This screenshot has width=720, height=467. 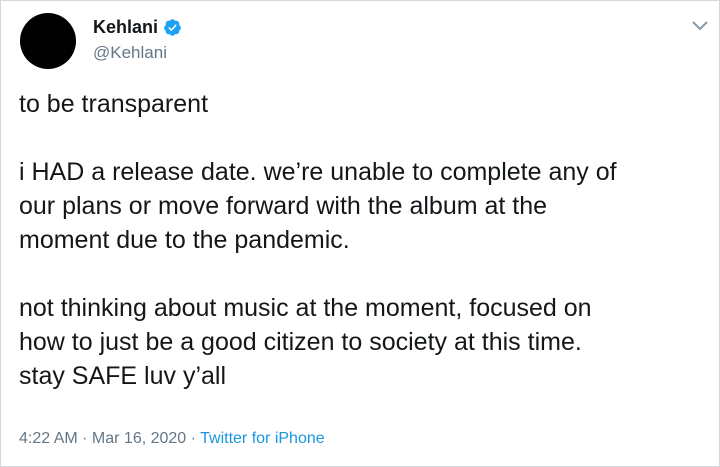 I want to click on tweet-date: Mar 16, 2020, so click(x=139, y=438).